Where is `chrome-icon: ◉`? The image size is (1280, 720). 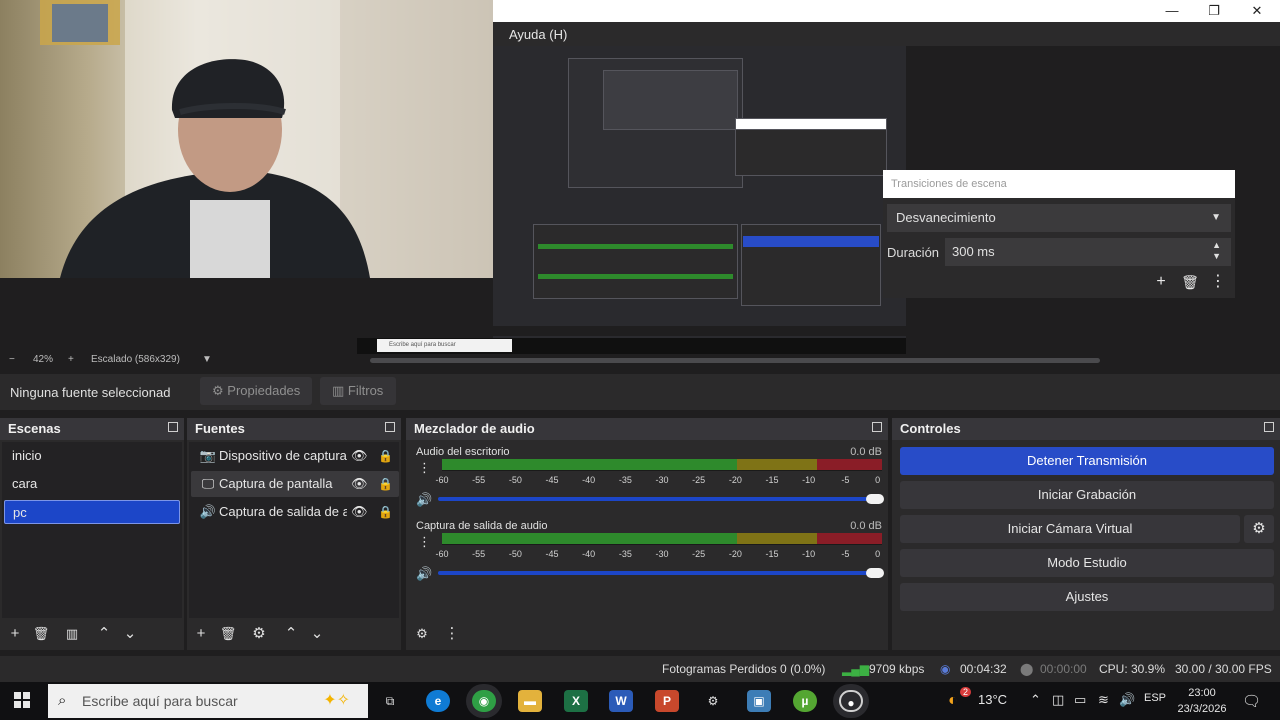
chrome-icon: ◉ is located at coordinates (484, 701).